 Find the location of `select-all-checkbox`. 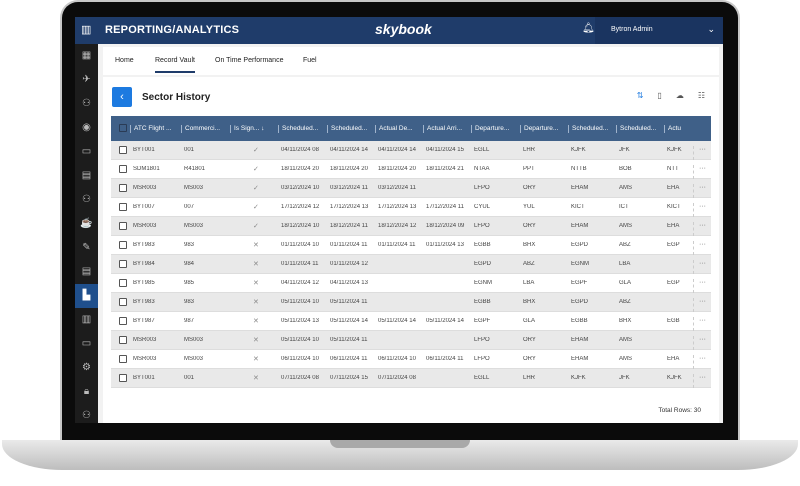

select-all-checkbox is located at coordinates (123, 128).